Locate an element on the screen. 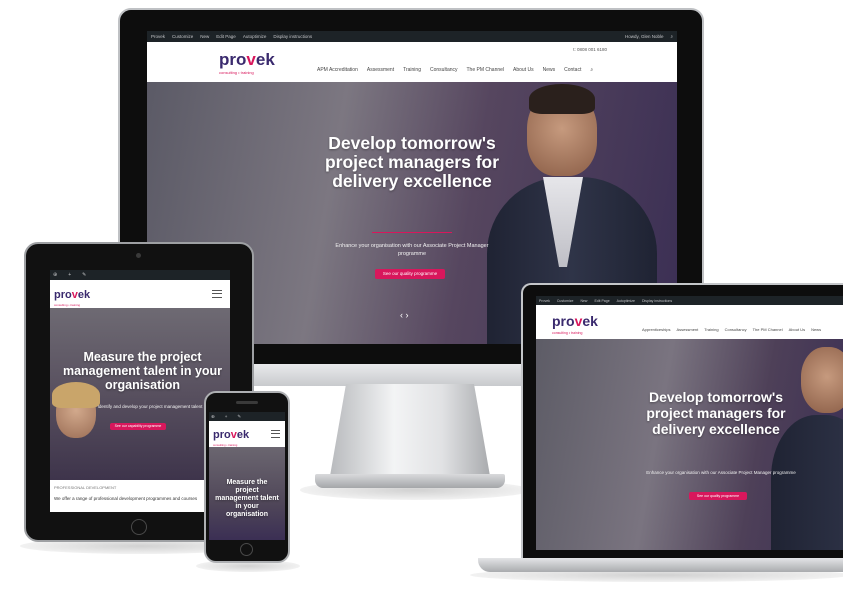 This screenshot has width=843, height=589. header-phone: t: 0808 001 6180 is located at coordinates (590, 49).